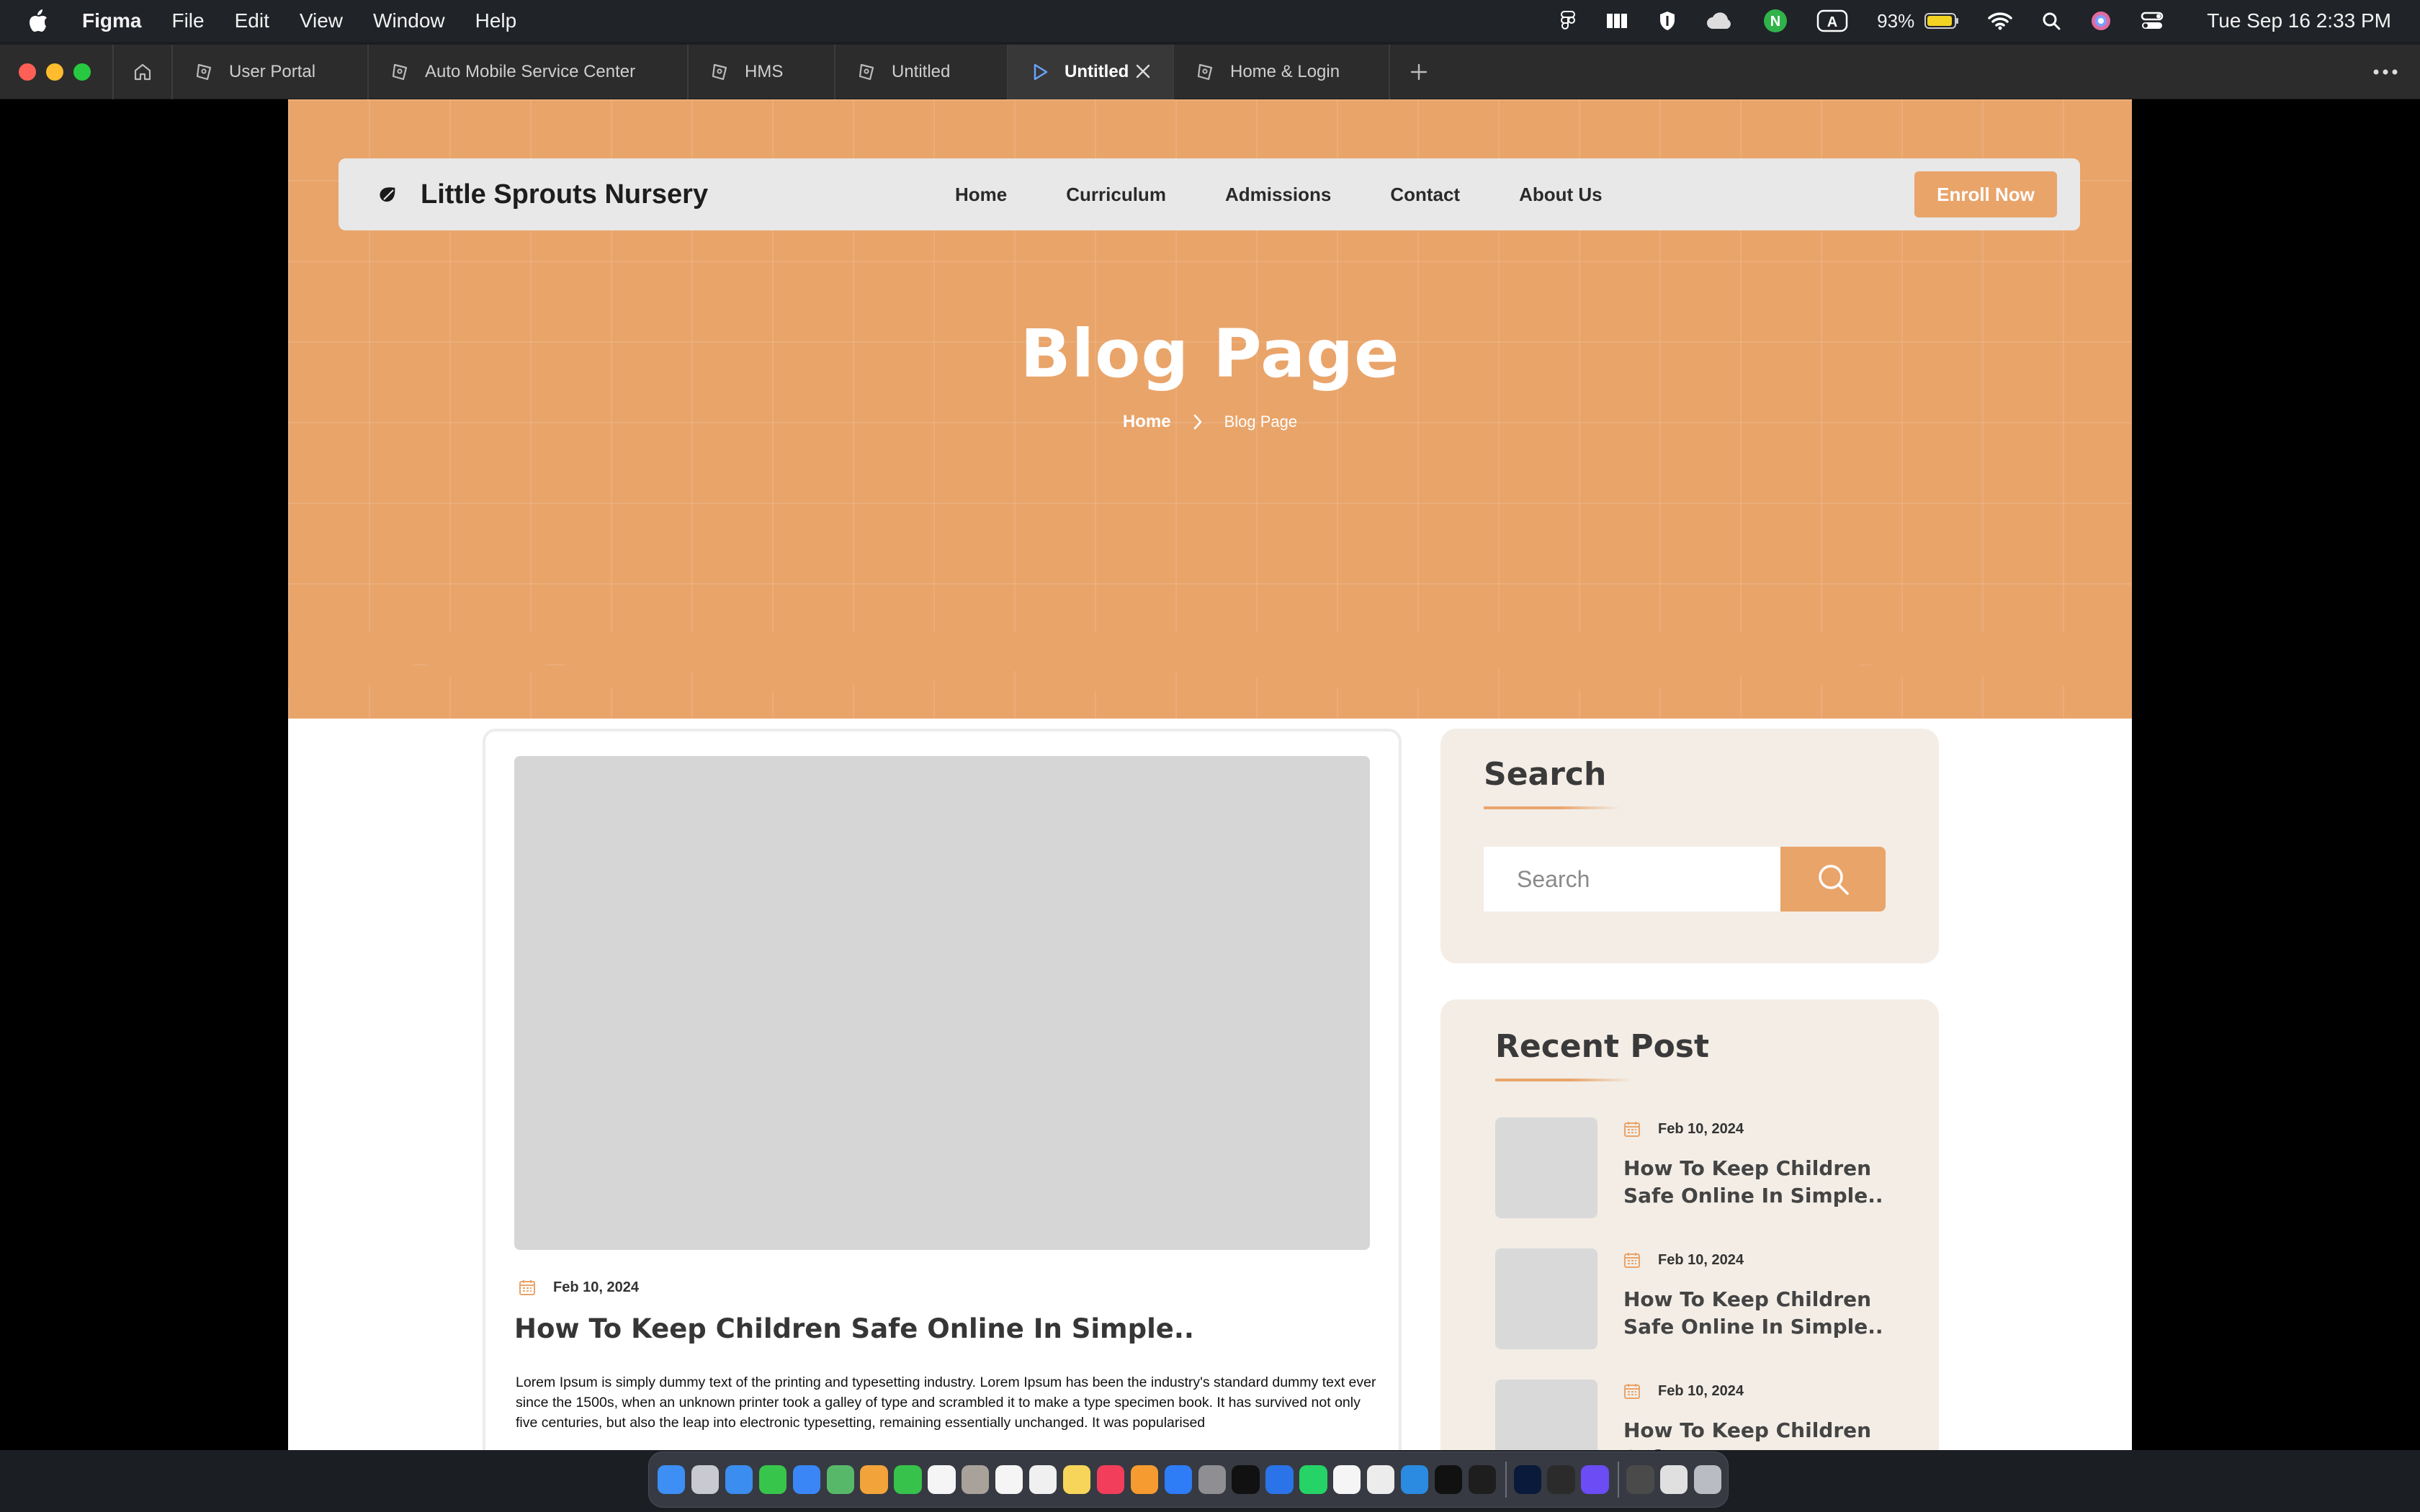 The width and height of the screenshot is (2420, 1512). I want to click on nav-admissions: Admissions, so click(1278, 195).